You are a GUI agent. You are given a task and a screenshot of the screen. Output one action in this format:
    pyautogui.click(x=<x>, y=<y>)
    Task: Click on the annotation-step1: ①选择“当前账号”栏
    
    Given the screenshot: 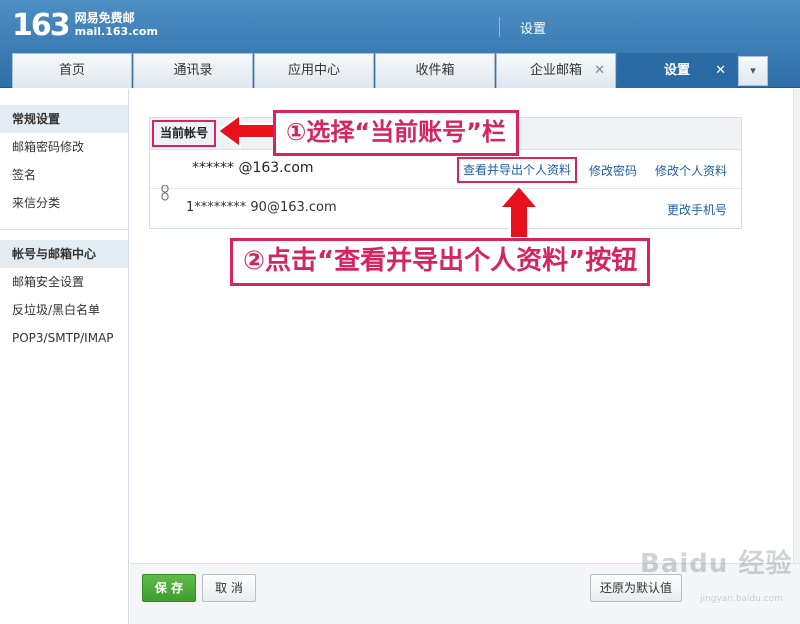 What is the action you would take?
    pyautogui.click(x=396, y=133)
    